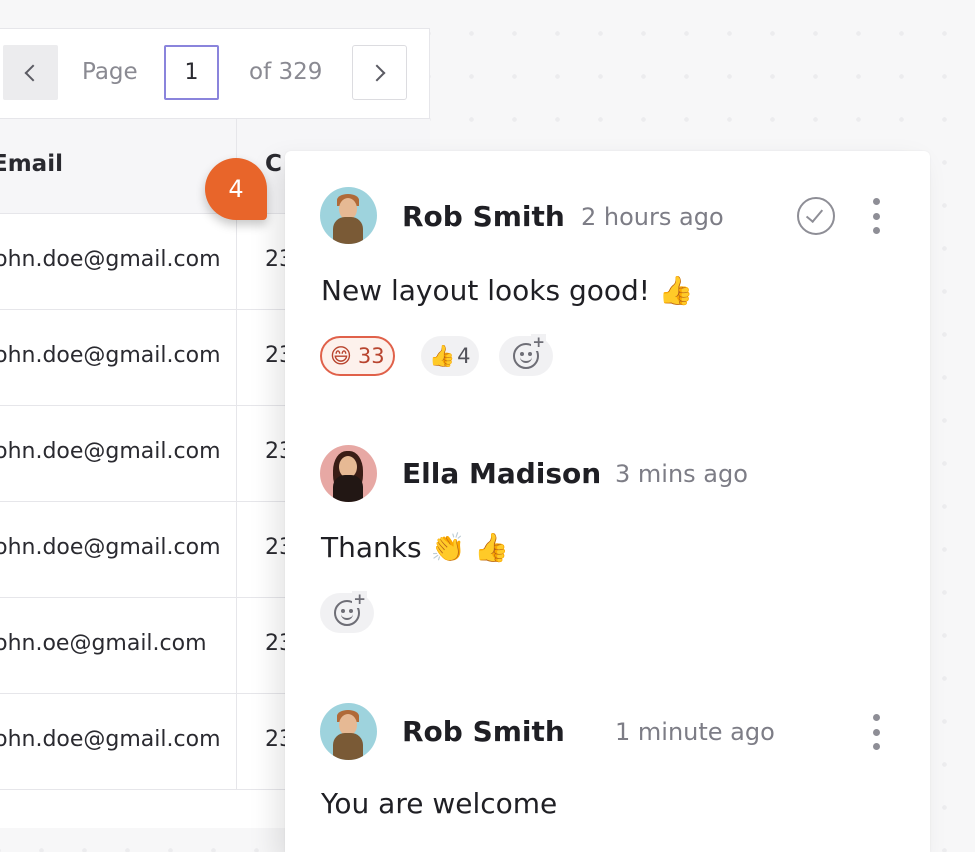  Describe the element at coordinates (286, 72) in the screenshot. I see `page-total-label: of 329` at that location.